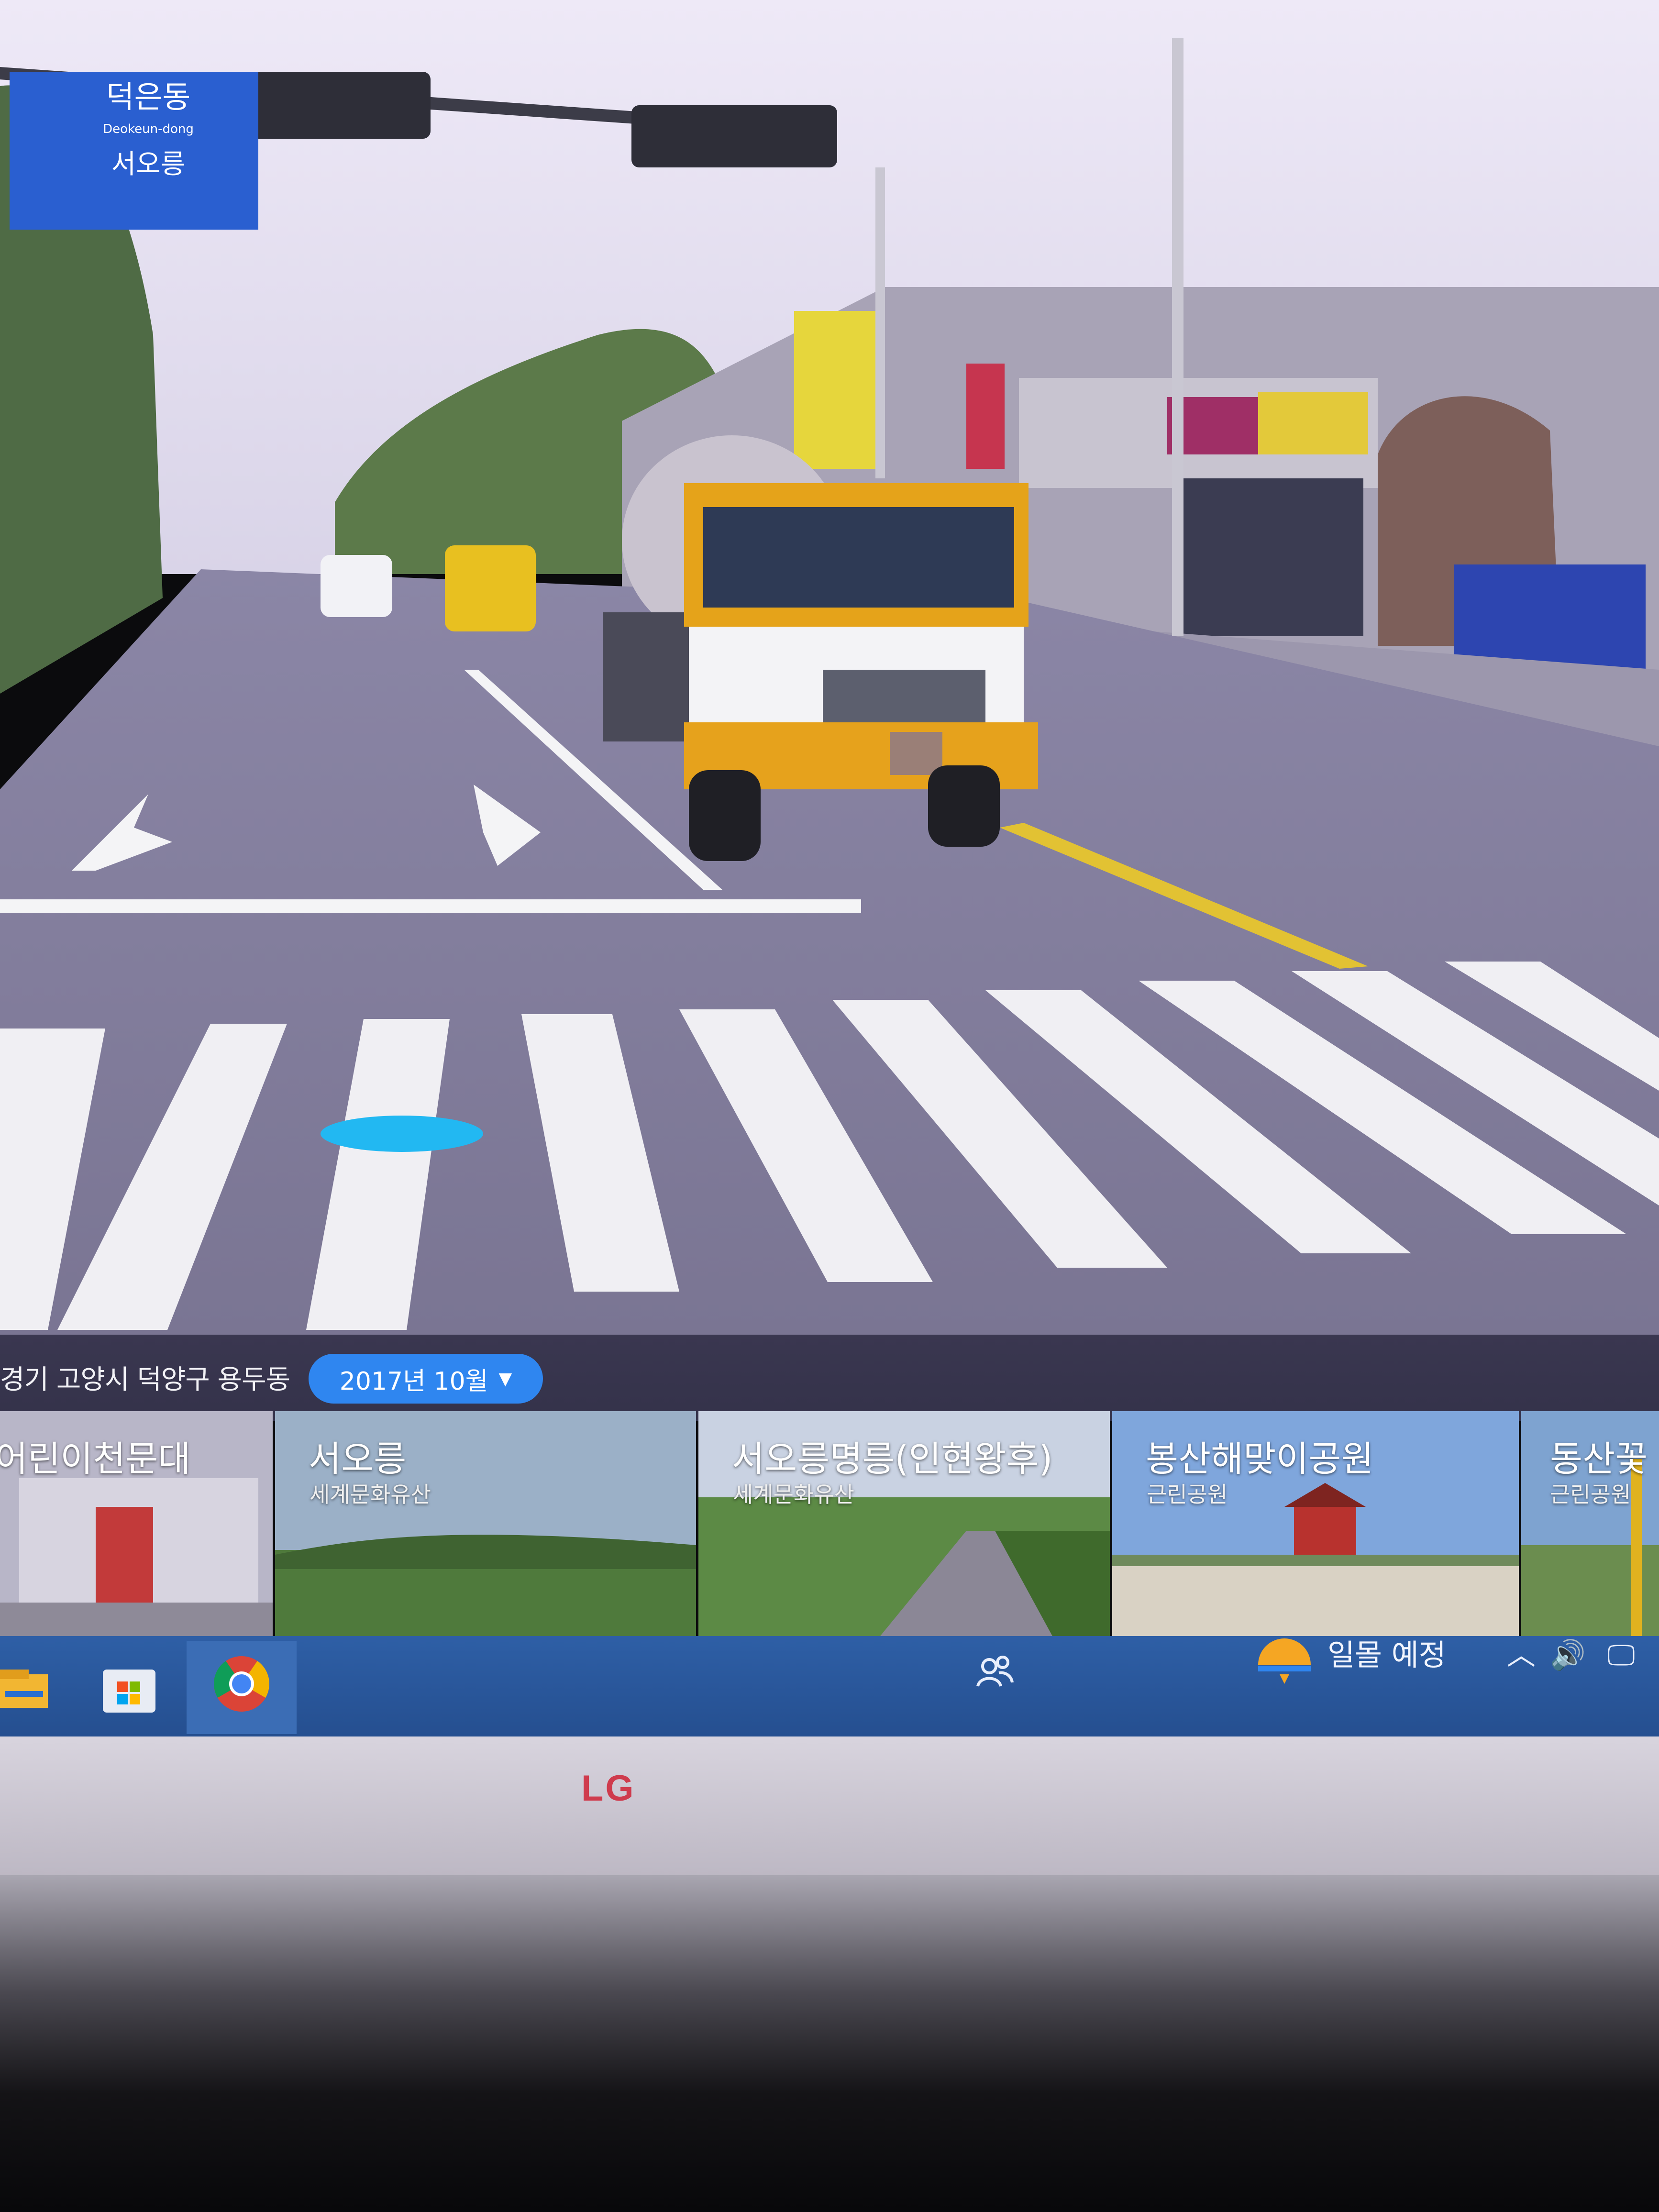 The image size is (1659, 2212). Describe the element at coordinates (242, 1687) in the screenshot. I see `chrome-taskbar-button` at that location.